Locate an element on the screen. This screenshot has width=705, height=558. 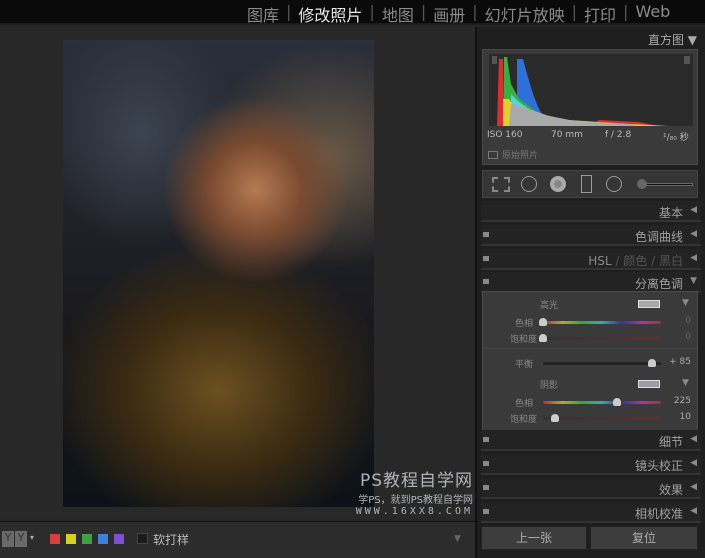
module-map: 地图 is located at coordinates (398, 14).